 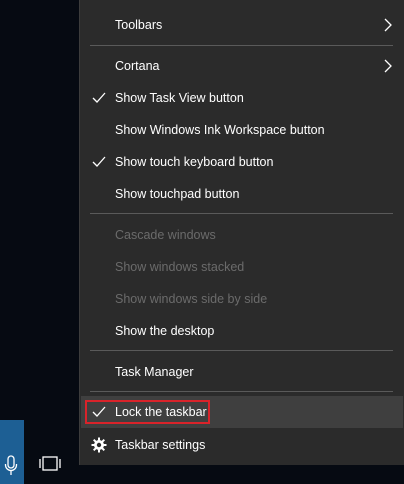 What do you see at coordinates (165, 331) in the screenshot?
I see `menu-item-label: Show the desktop` at bounding box center [165, 331].